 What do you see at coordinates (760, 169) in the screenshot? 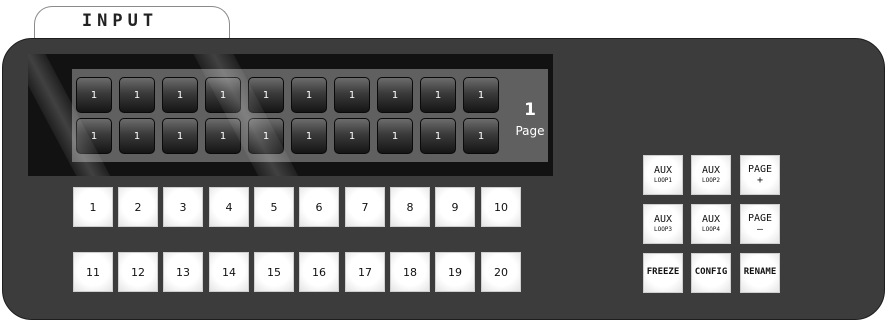
I see `page-up-line1: PAGE` at bounding box center [760, 169].